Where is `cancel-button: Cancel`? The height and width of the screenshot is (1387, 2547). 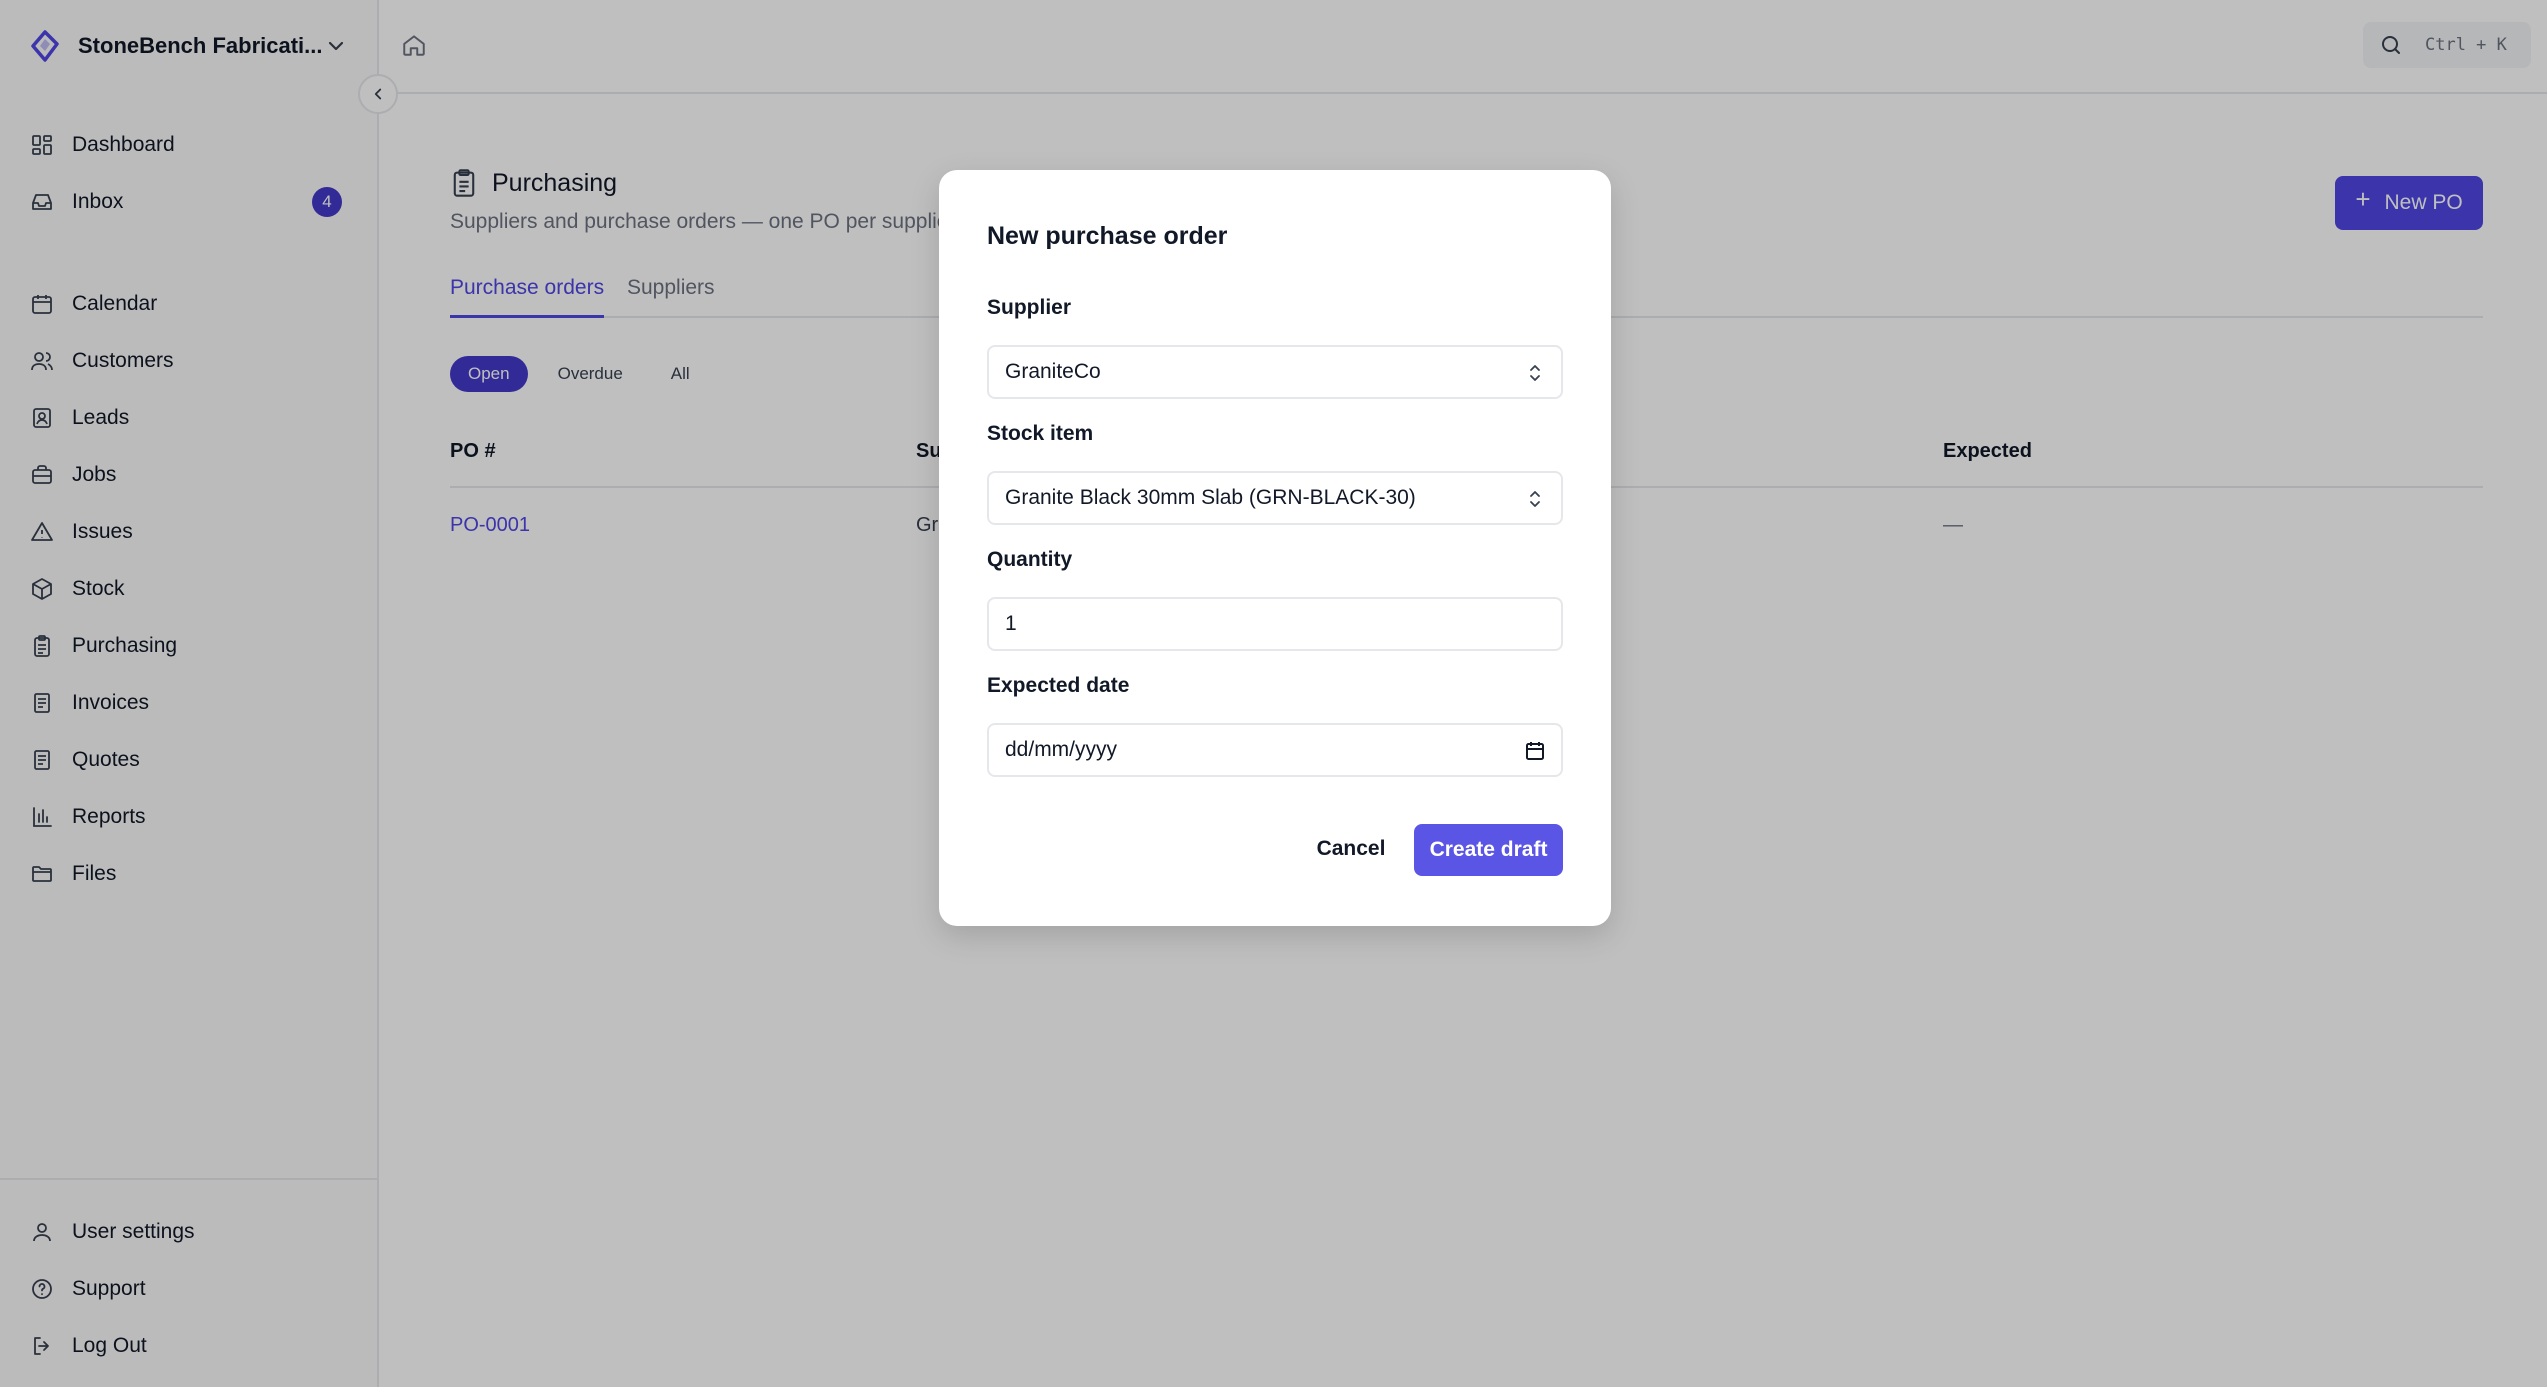
cancel-button: Cancel is located at coordinates (1351, 849).